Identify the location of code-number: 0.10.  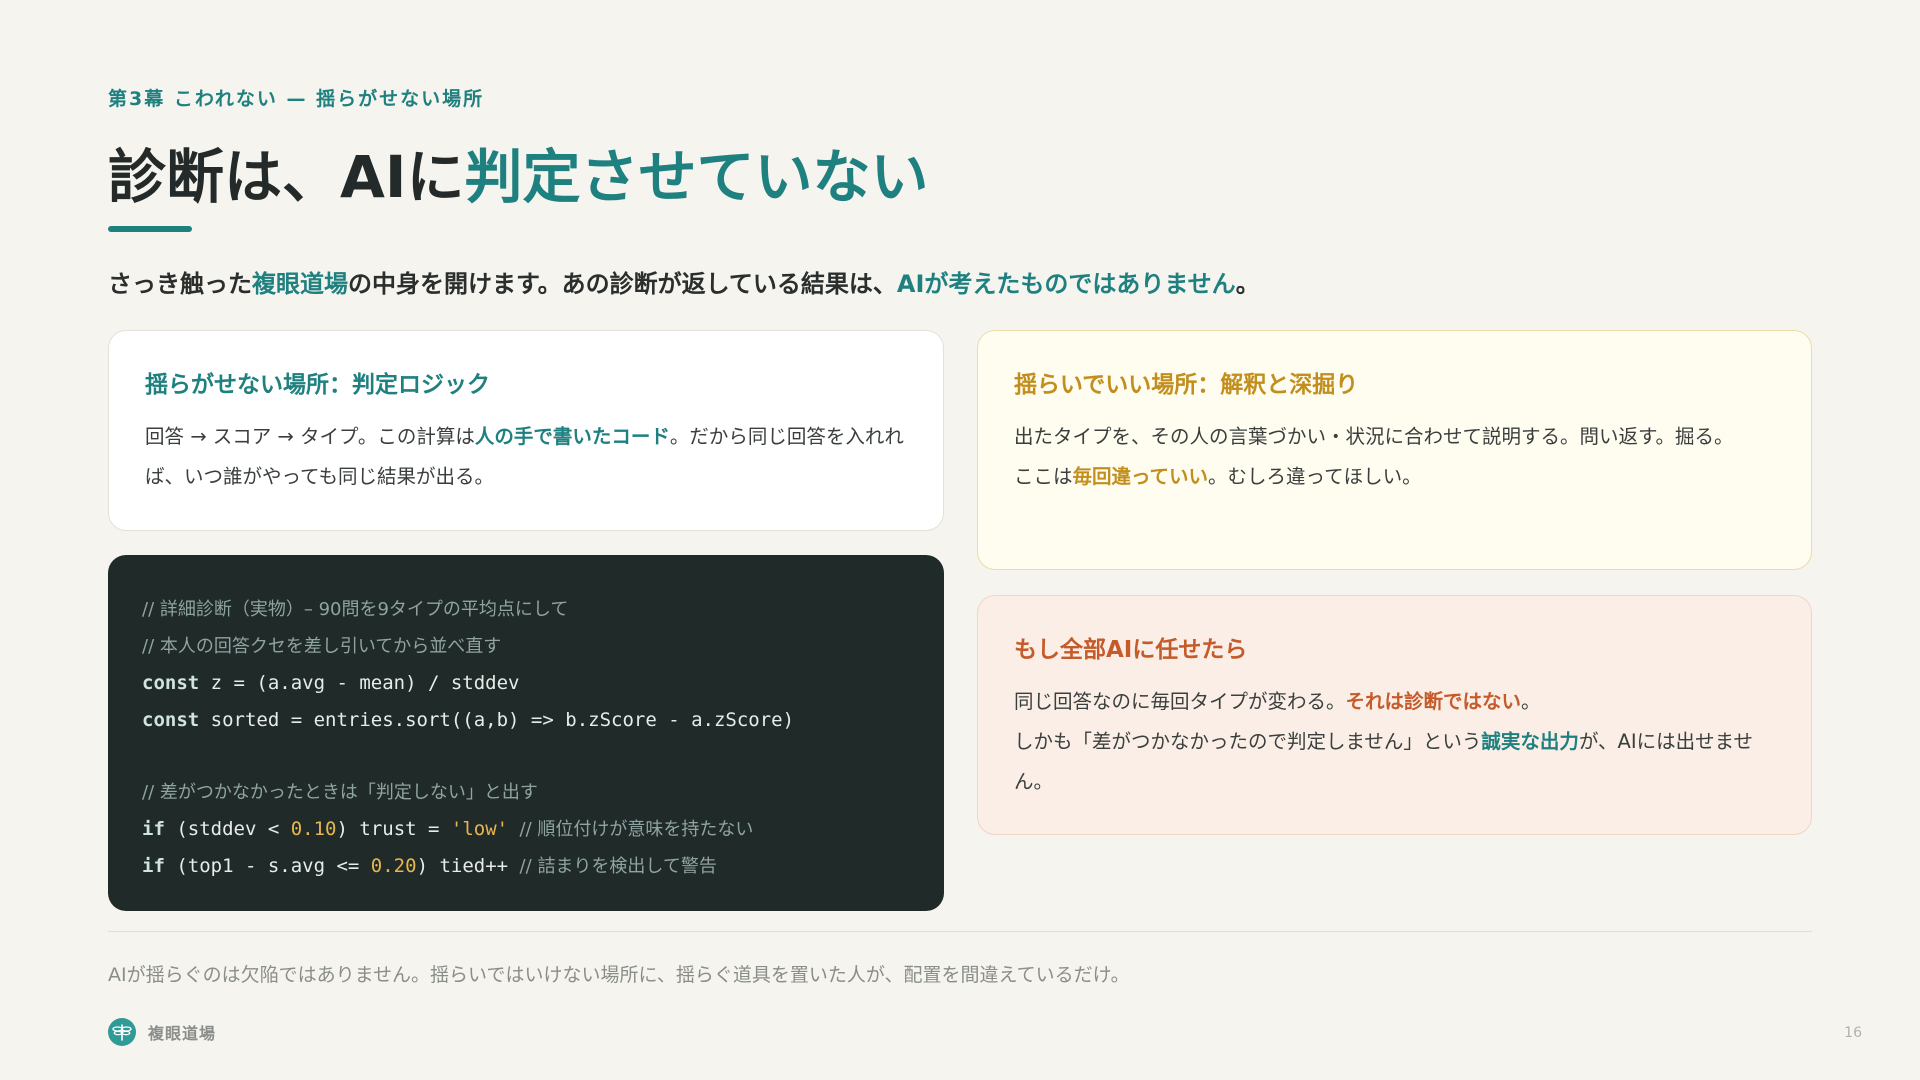
(313, 829).